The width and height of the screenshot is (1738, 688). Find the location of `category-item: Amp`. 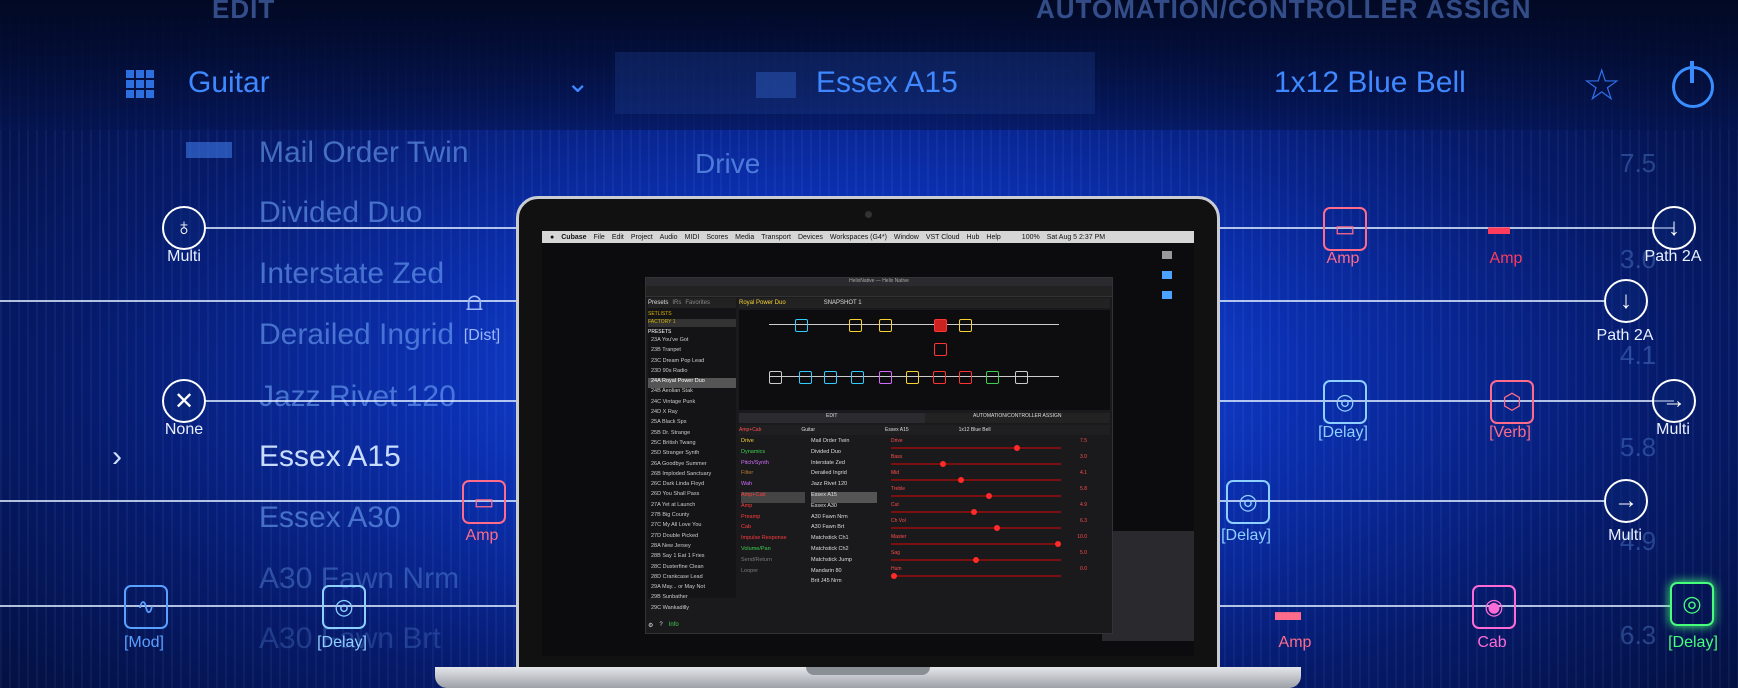

category-item: Amp is located at coordinates (773, 508).